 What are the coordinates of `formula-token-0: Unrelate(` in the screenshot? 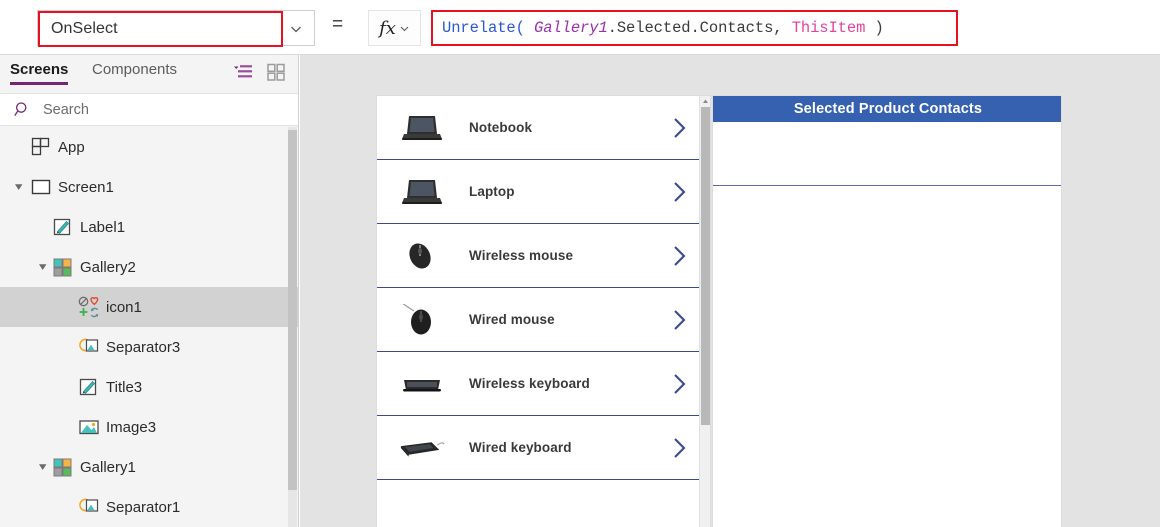 It's located at (483, 28).